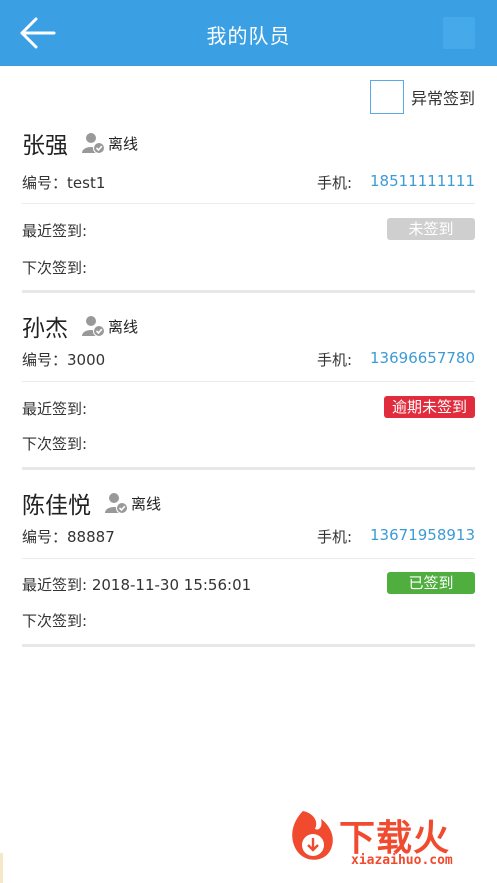  I want to click on member-phone: 手机: 18511111111, so click(395, 182).